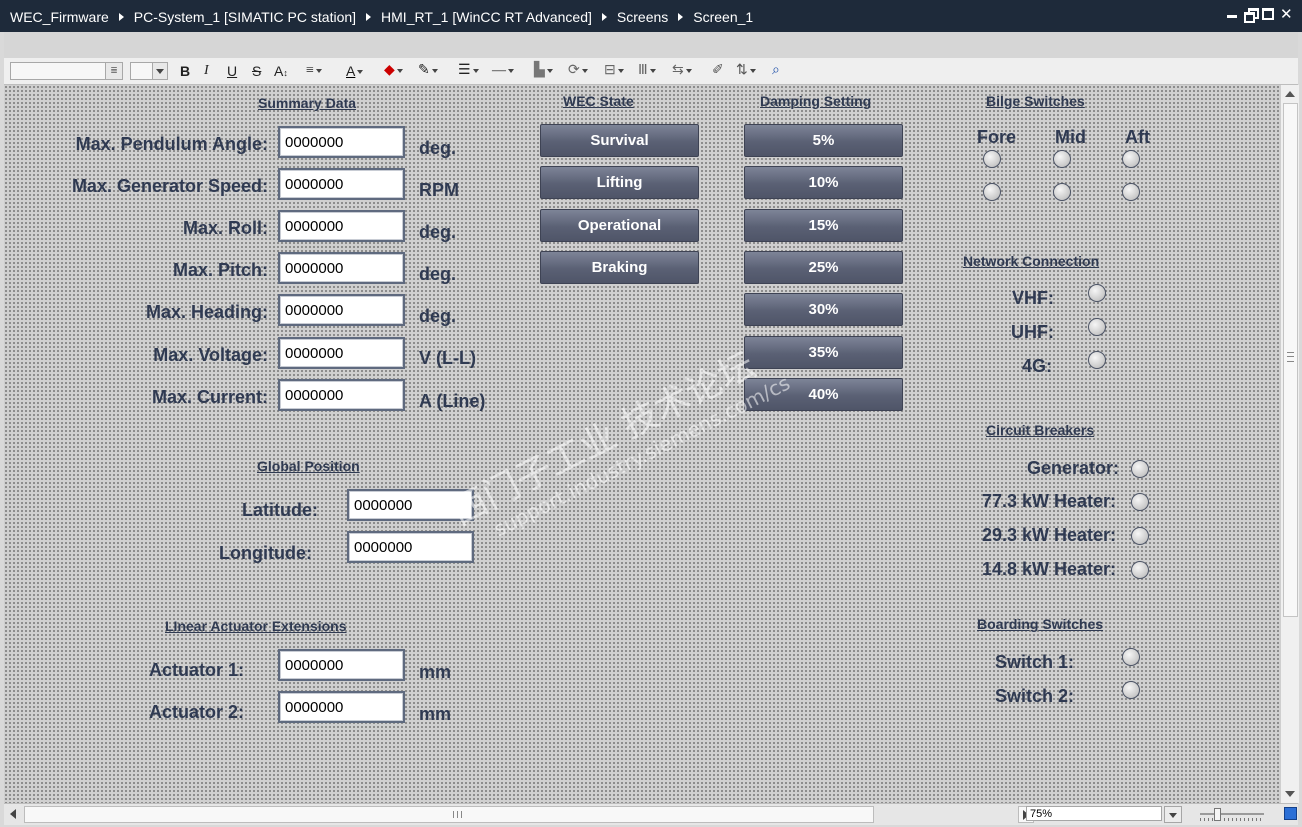 This screenshot has width=1302, height=827. Describe the element at coordinates (619, 225) in the screenshot. I see `wec-state-operational-button: Operational` at that location.